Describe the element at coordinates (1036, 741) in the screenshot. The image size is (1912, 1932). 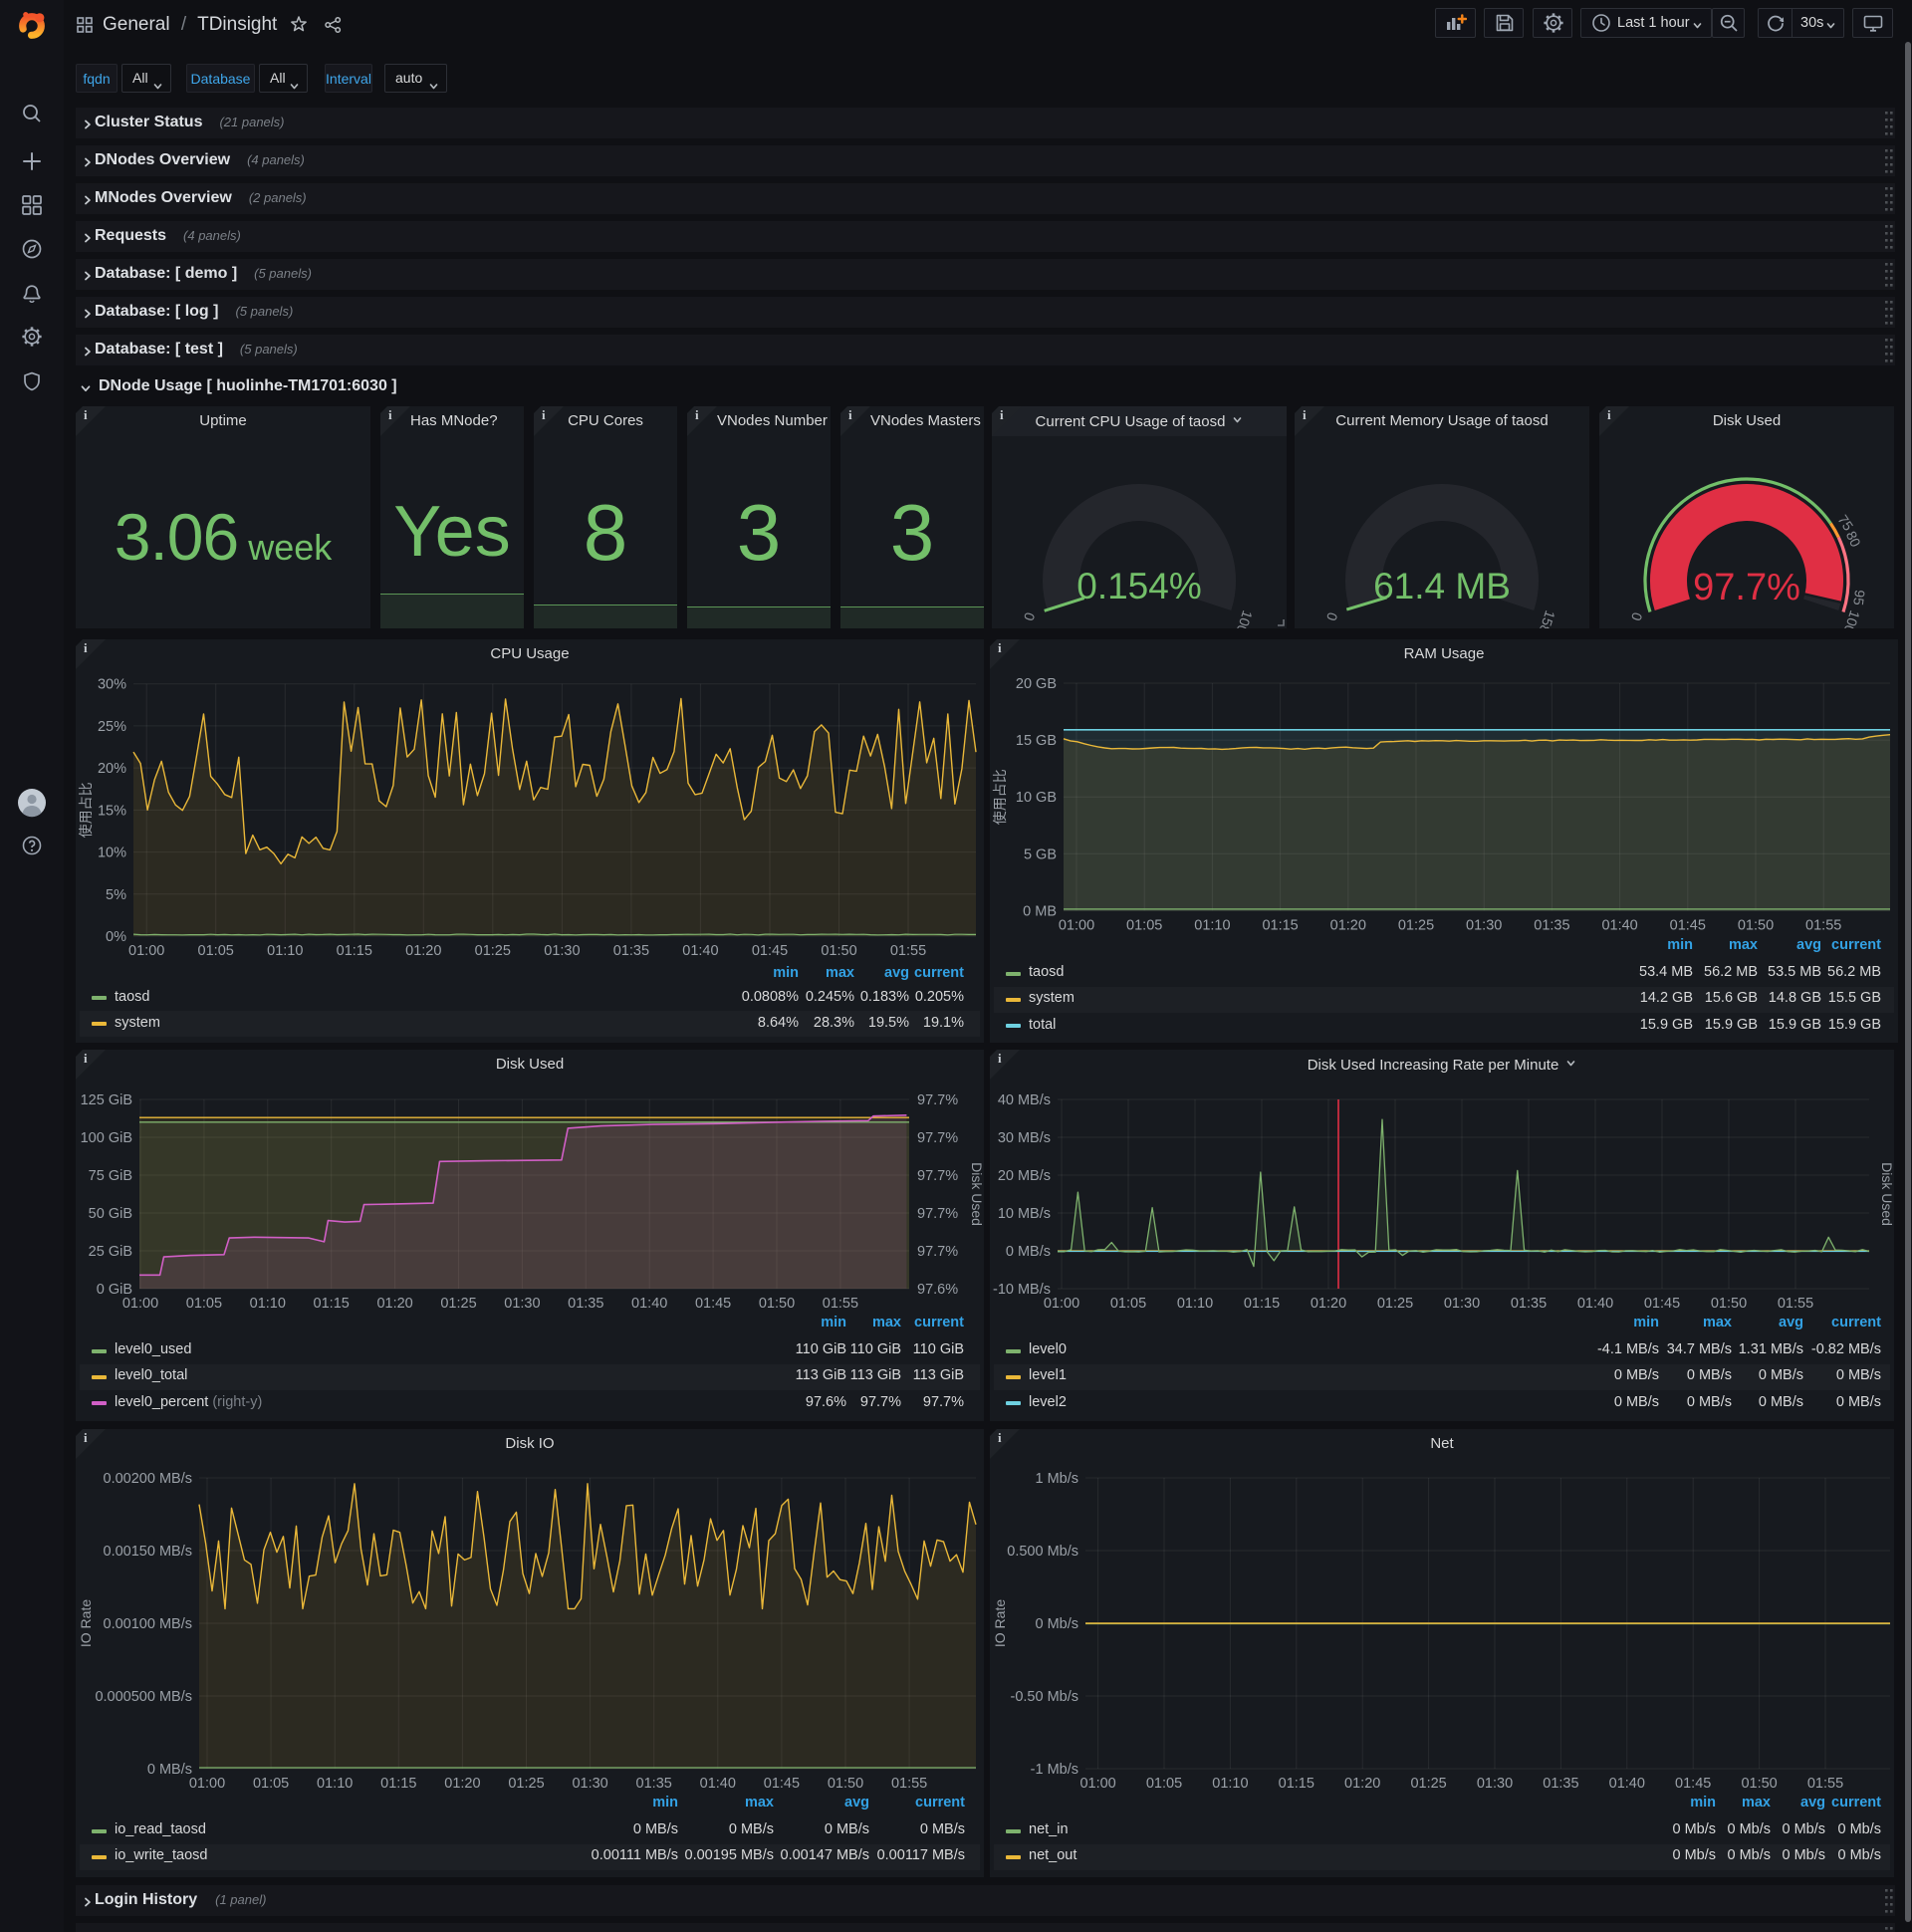
I see `svg-text: 15 GB` at that location.